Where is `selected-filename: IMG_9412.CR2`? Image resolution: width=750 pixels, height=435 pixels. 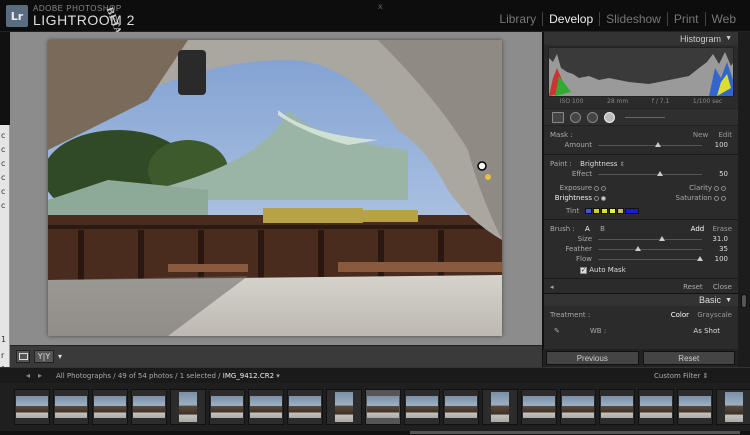 selected-filename: IMG_9412.CR2 is located at coordinates (248, 376).